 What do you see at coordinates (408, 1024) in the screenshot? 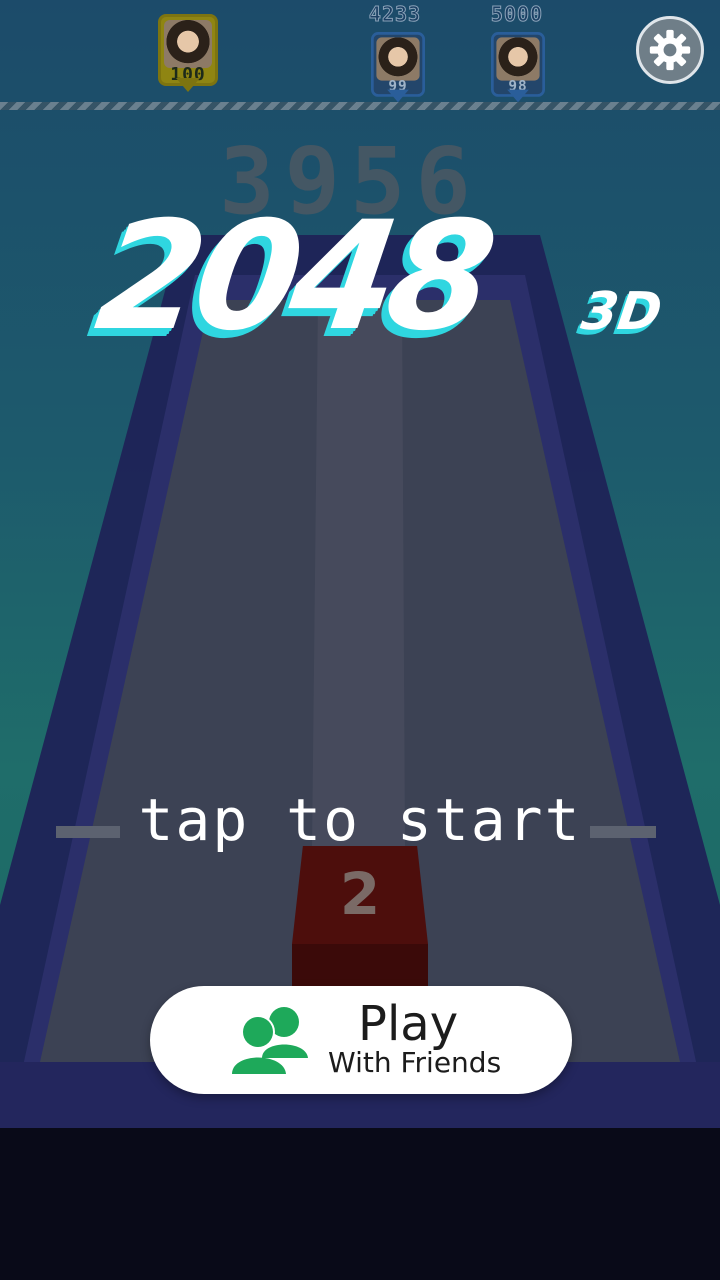
I see `play-label: Play` at bounding box center [408, 1024].